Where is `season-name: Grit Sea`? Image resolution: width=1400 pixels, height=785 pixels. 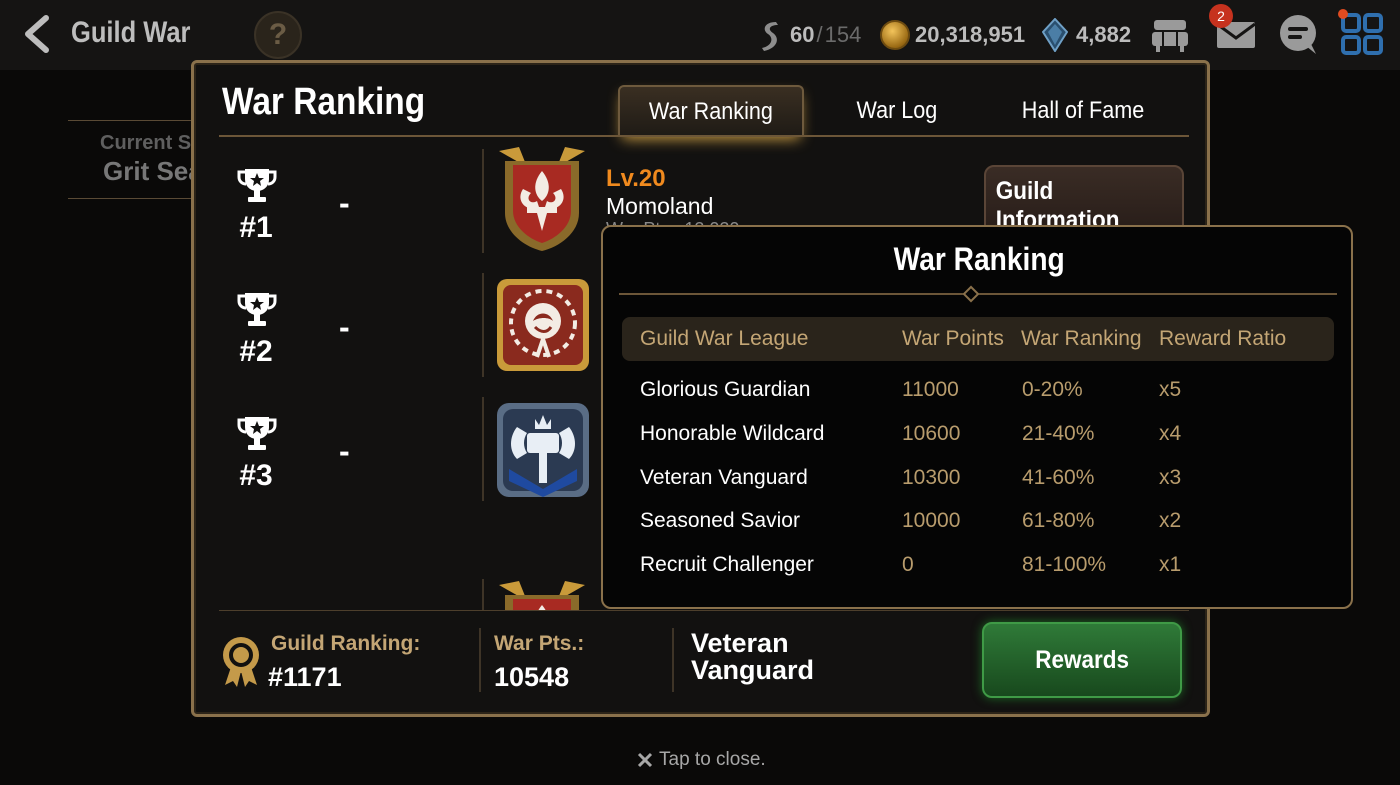 season-name: Grit Sea is located at coordinates (153, 171).